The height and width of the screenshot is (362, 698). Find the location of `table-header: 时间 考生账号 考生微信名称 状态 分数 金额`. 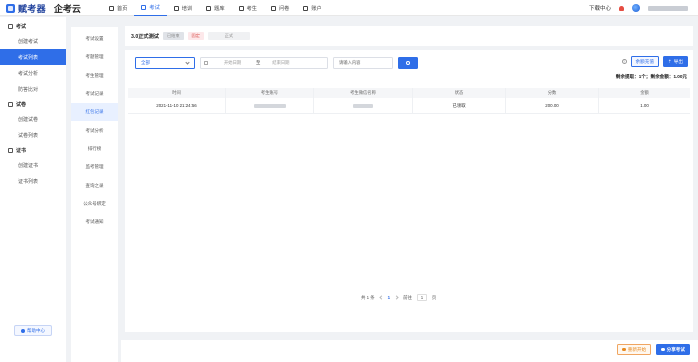

table-header: 时间 考生账号 考生微信名称 状态 分数 金额 is located at coordinates (409, 93).